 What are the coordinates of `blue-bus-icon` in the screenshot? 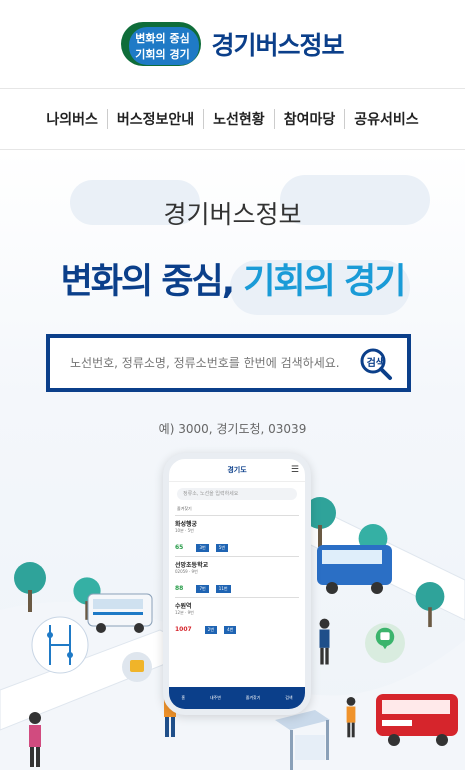 It's located at (354, 569).